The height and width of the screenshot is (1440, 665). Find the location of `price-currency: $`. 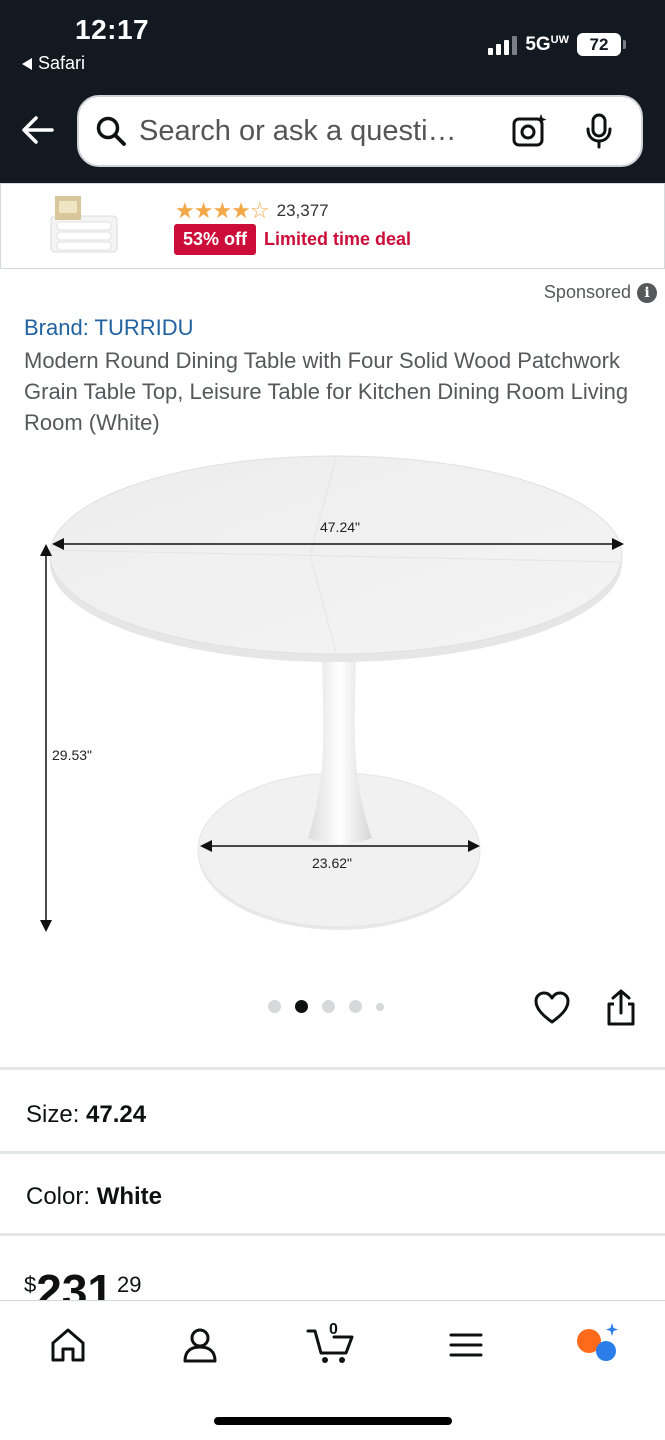

price-currency: $ is located at coordinates (30, 1284).